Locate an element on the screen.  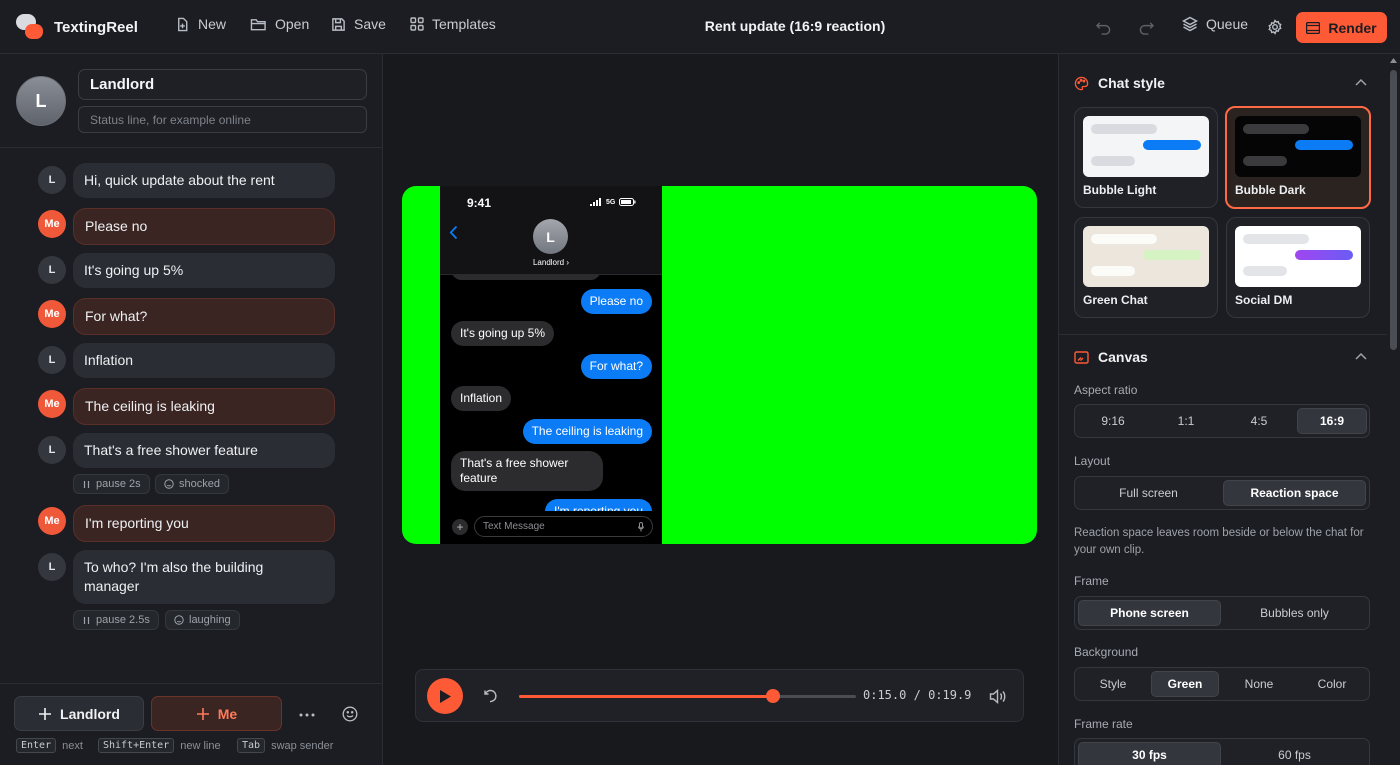
volume-icon is located at coordinates (997, 696).